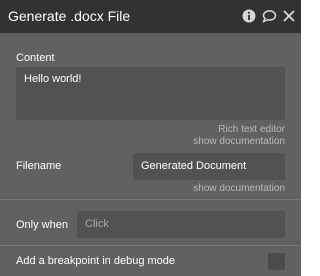 Image resolution: width=320 pixels, height=276 pixels. What do you see at coordinates (289, 16) in the screenshot?
I see `close-icon` at bounding box center [289, 16].